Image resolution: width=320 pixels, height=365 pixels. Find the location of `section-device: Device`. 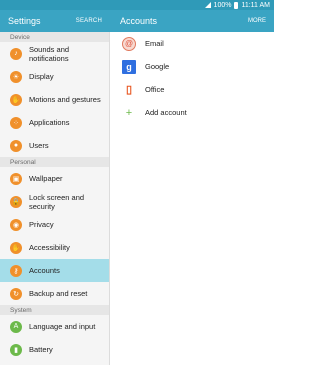

section-device: Device is located at coordinates (54, 37).